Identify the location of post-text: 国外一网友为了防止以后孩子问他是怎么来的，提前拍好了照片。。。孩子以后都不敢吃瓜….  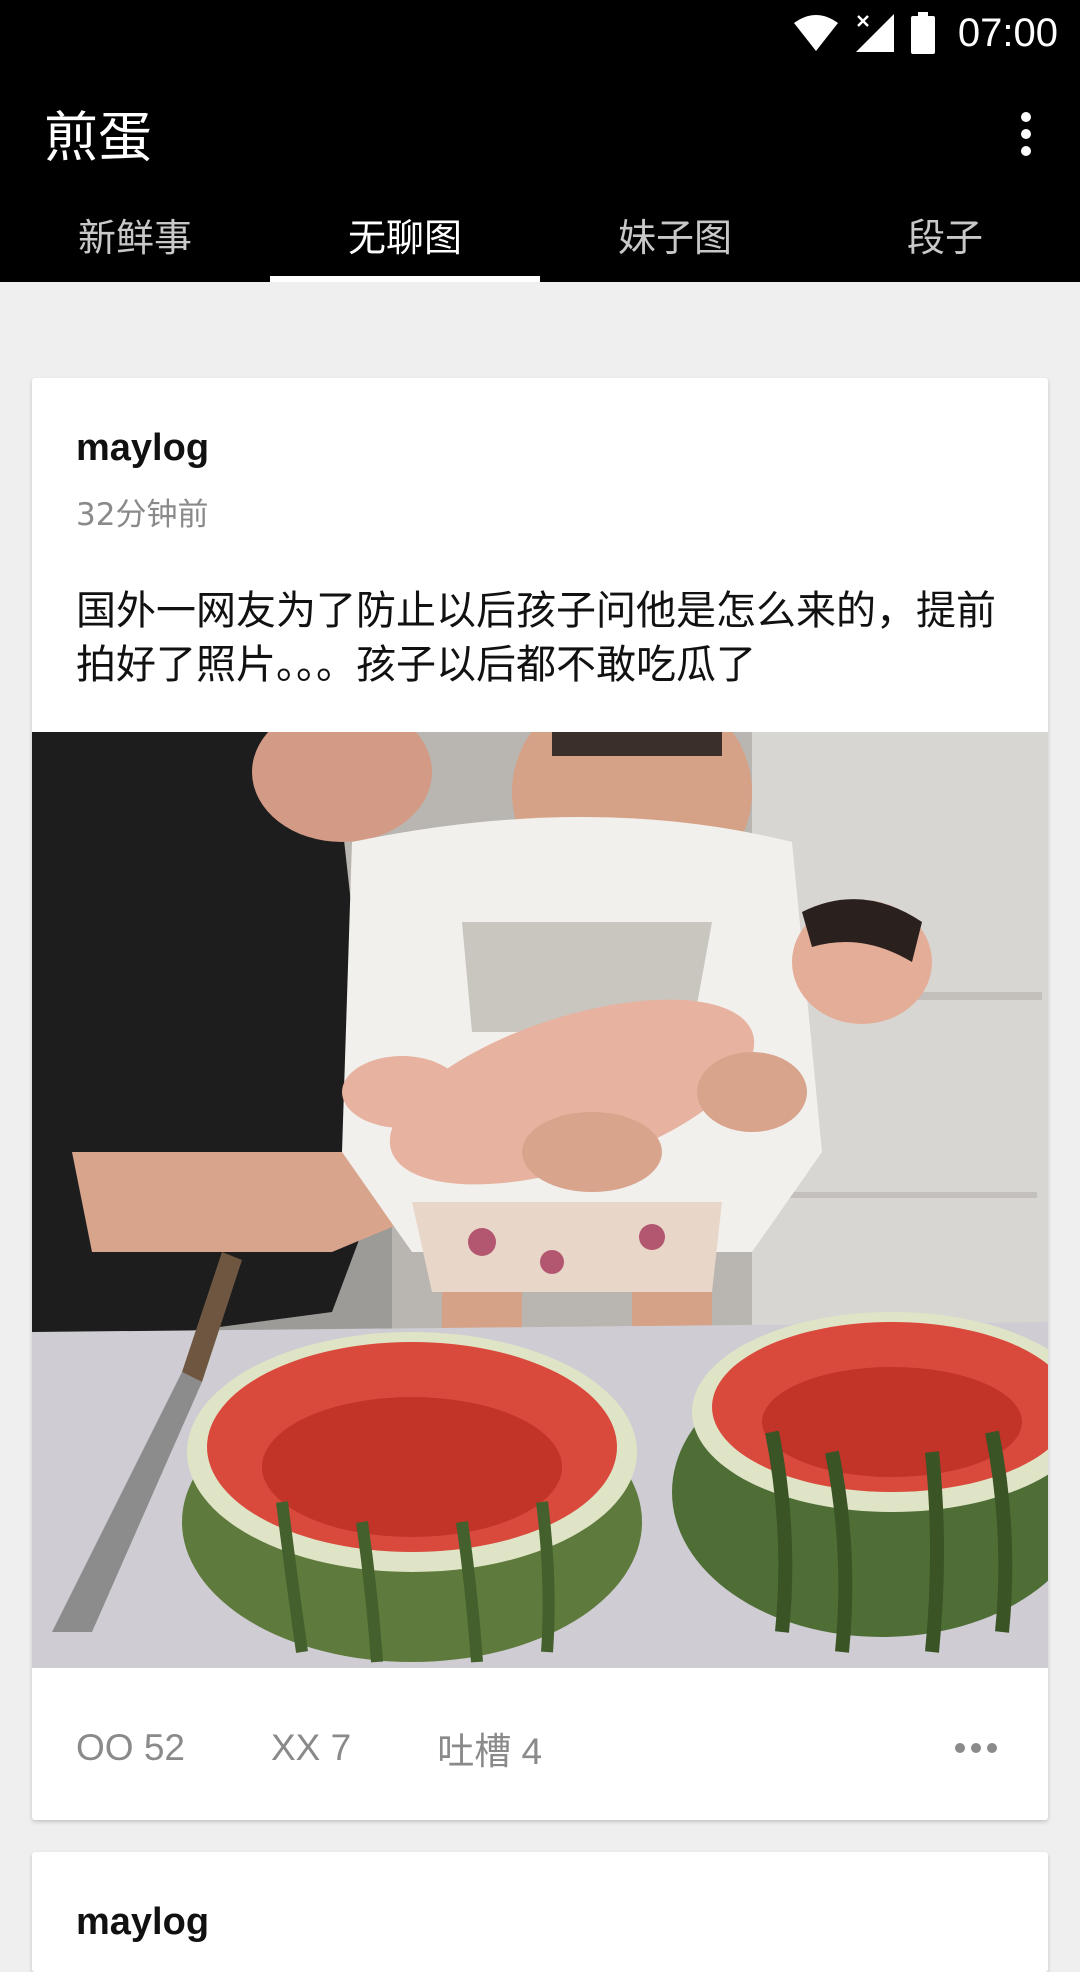
(536, 638).